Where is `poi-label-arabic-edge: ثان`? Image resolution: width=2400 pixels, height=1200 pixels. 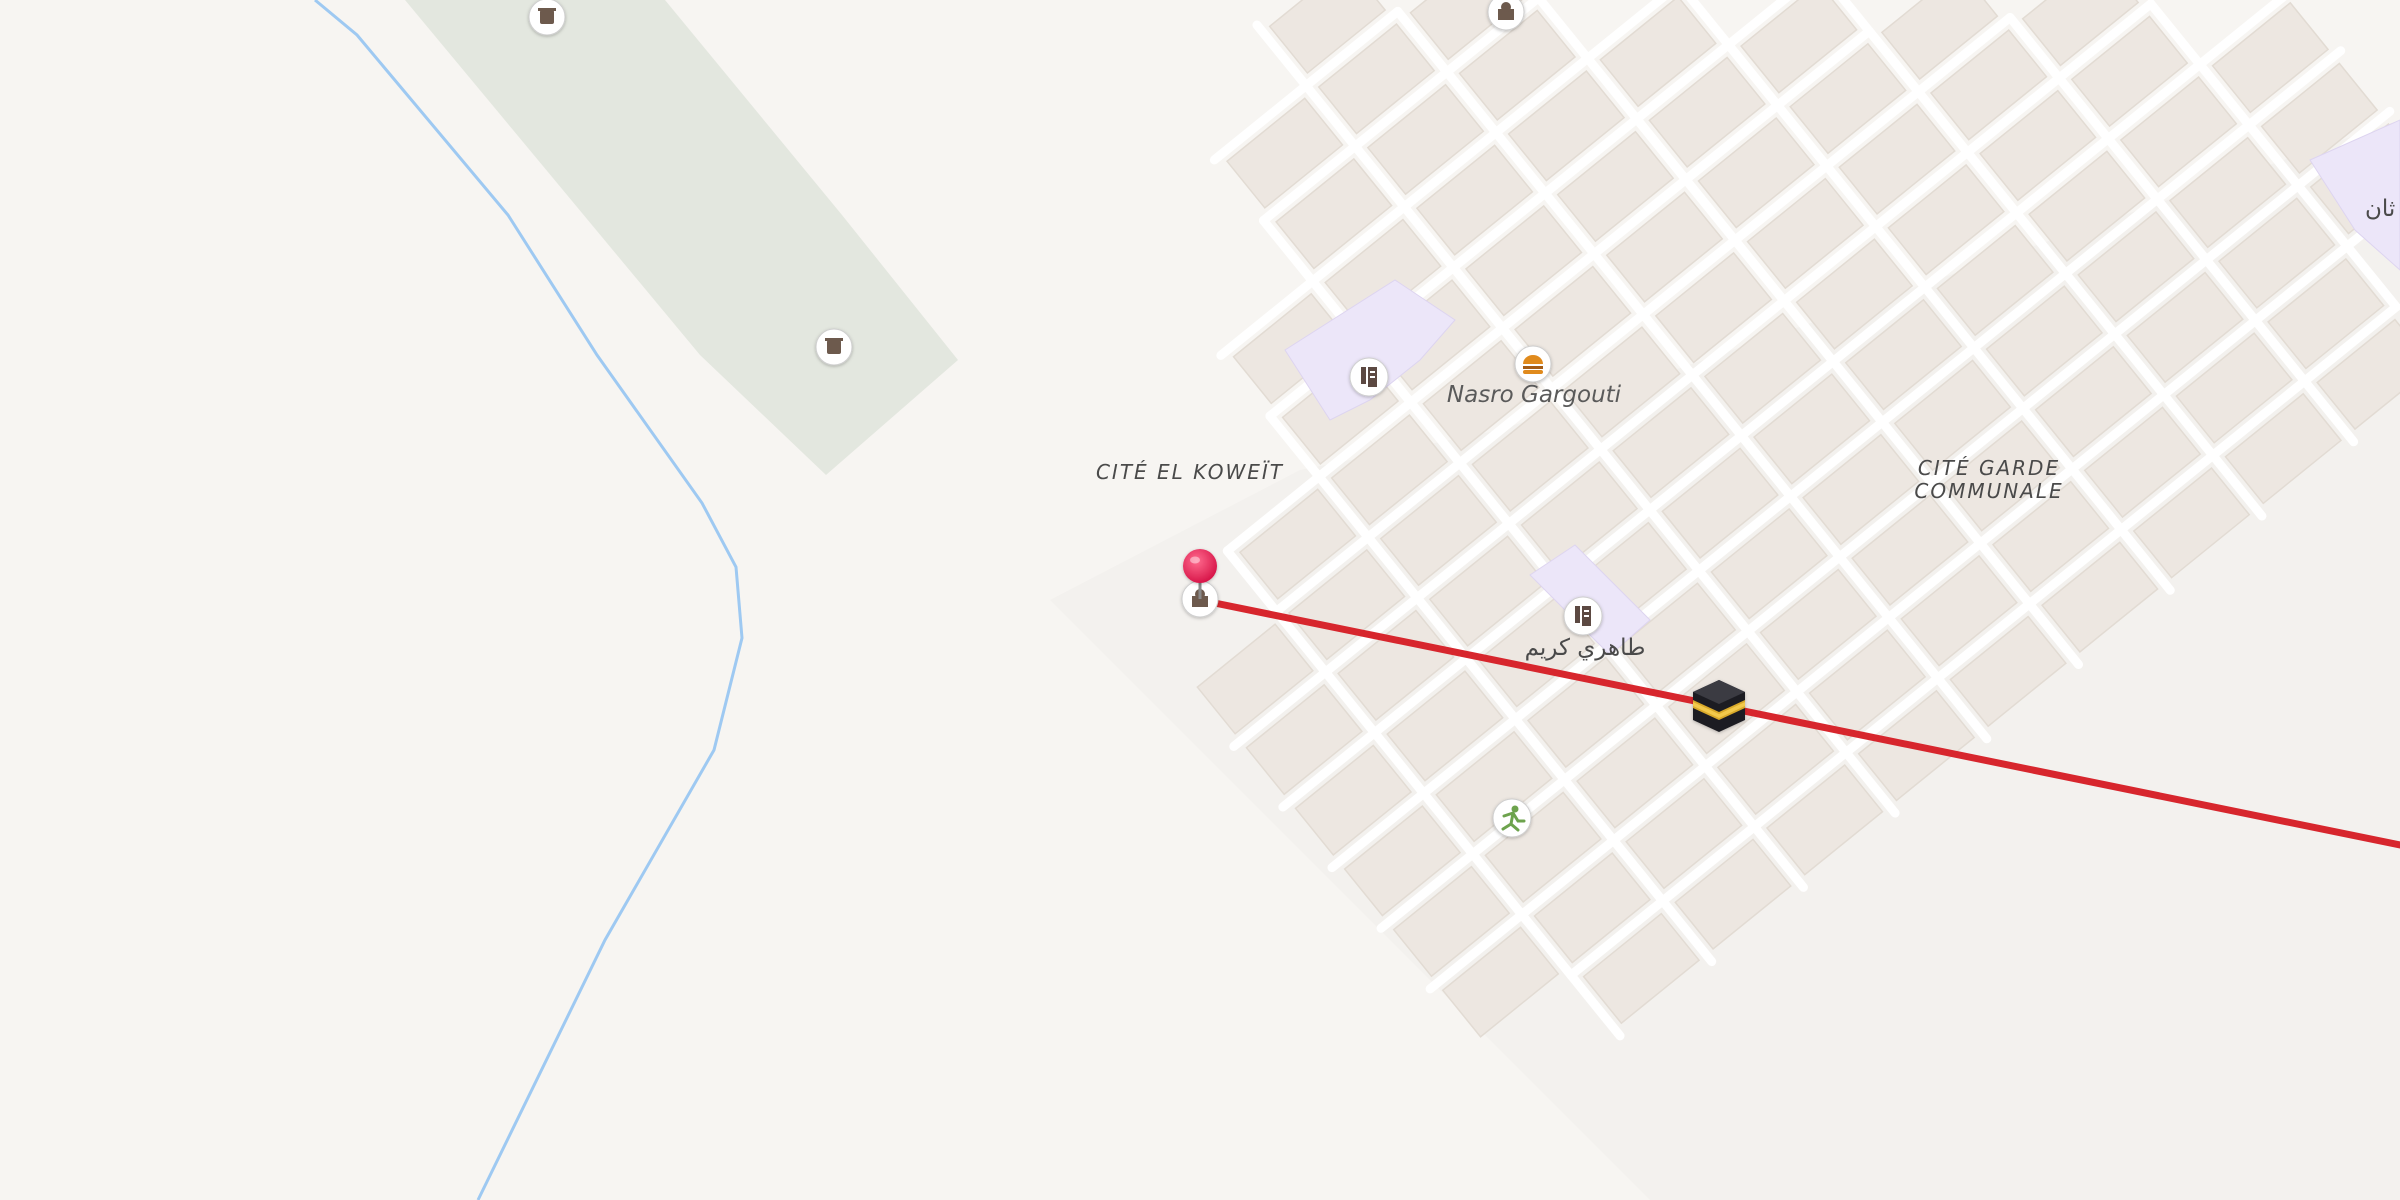
poi-label-arabic-edge: ثان is located at coordinates (2380, 209).